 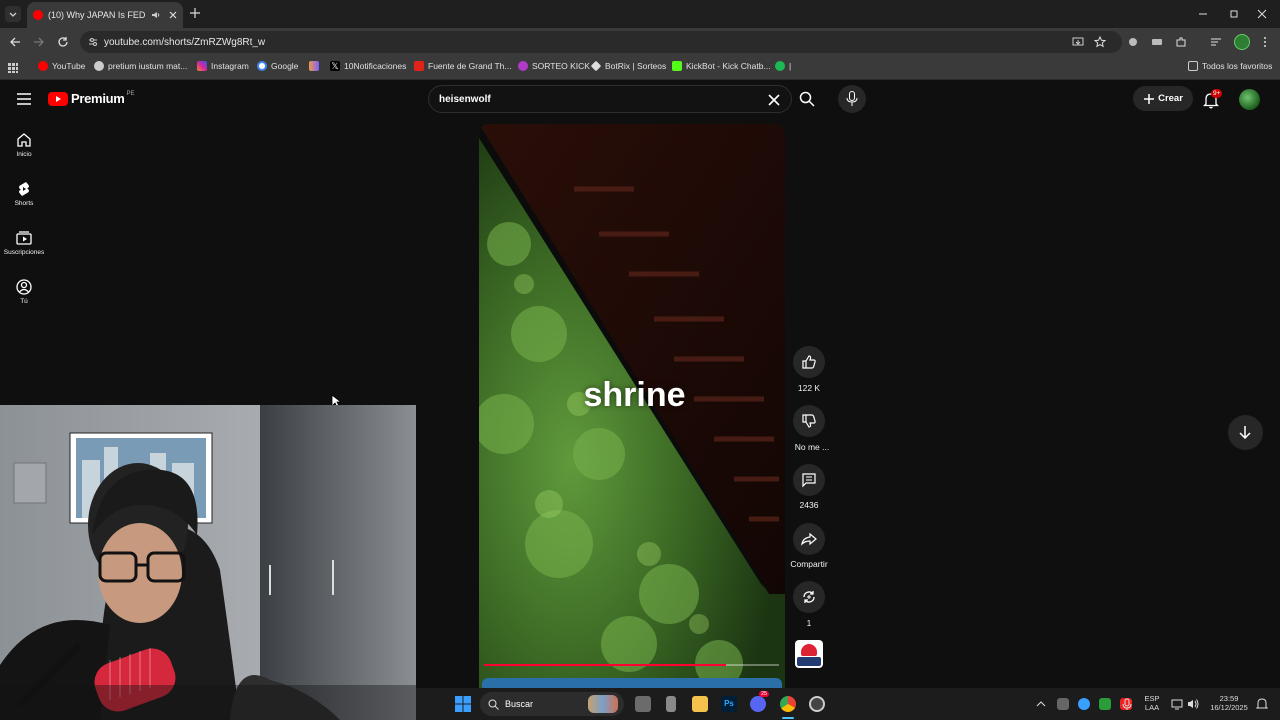 I want to click on bookmark-botrix: BotRix | Sorteos, so click(x=628, y=66).